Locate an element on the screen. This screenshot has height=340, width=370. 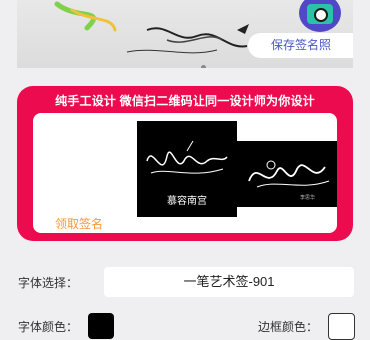
font-color-label: 字体颜色： is located at coordinates (48, 327).